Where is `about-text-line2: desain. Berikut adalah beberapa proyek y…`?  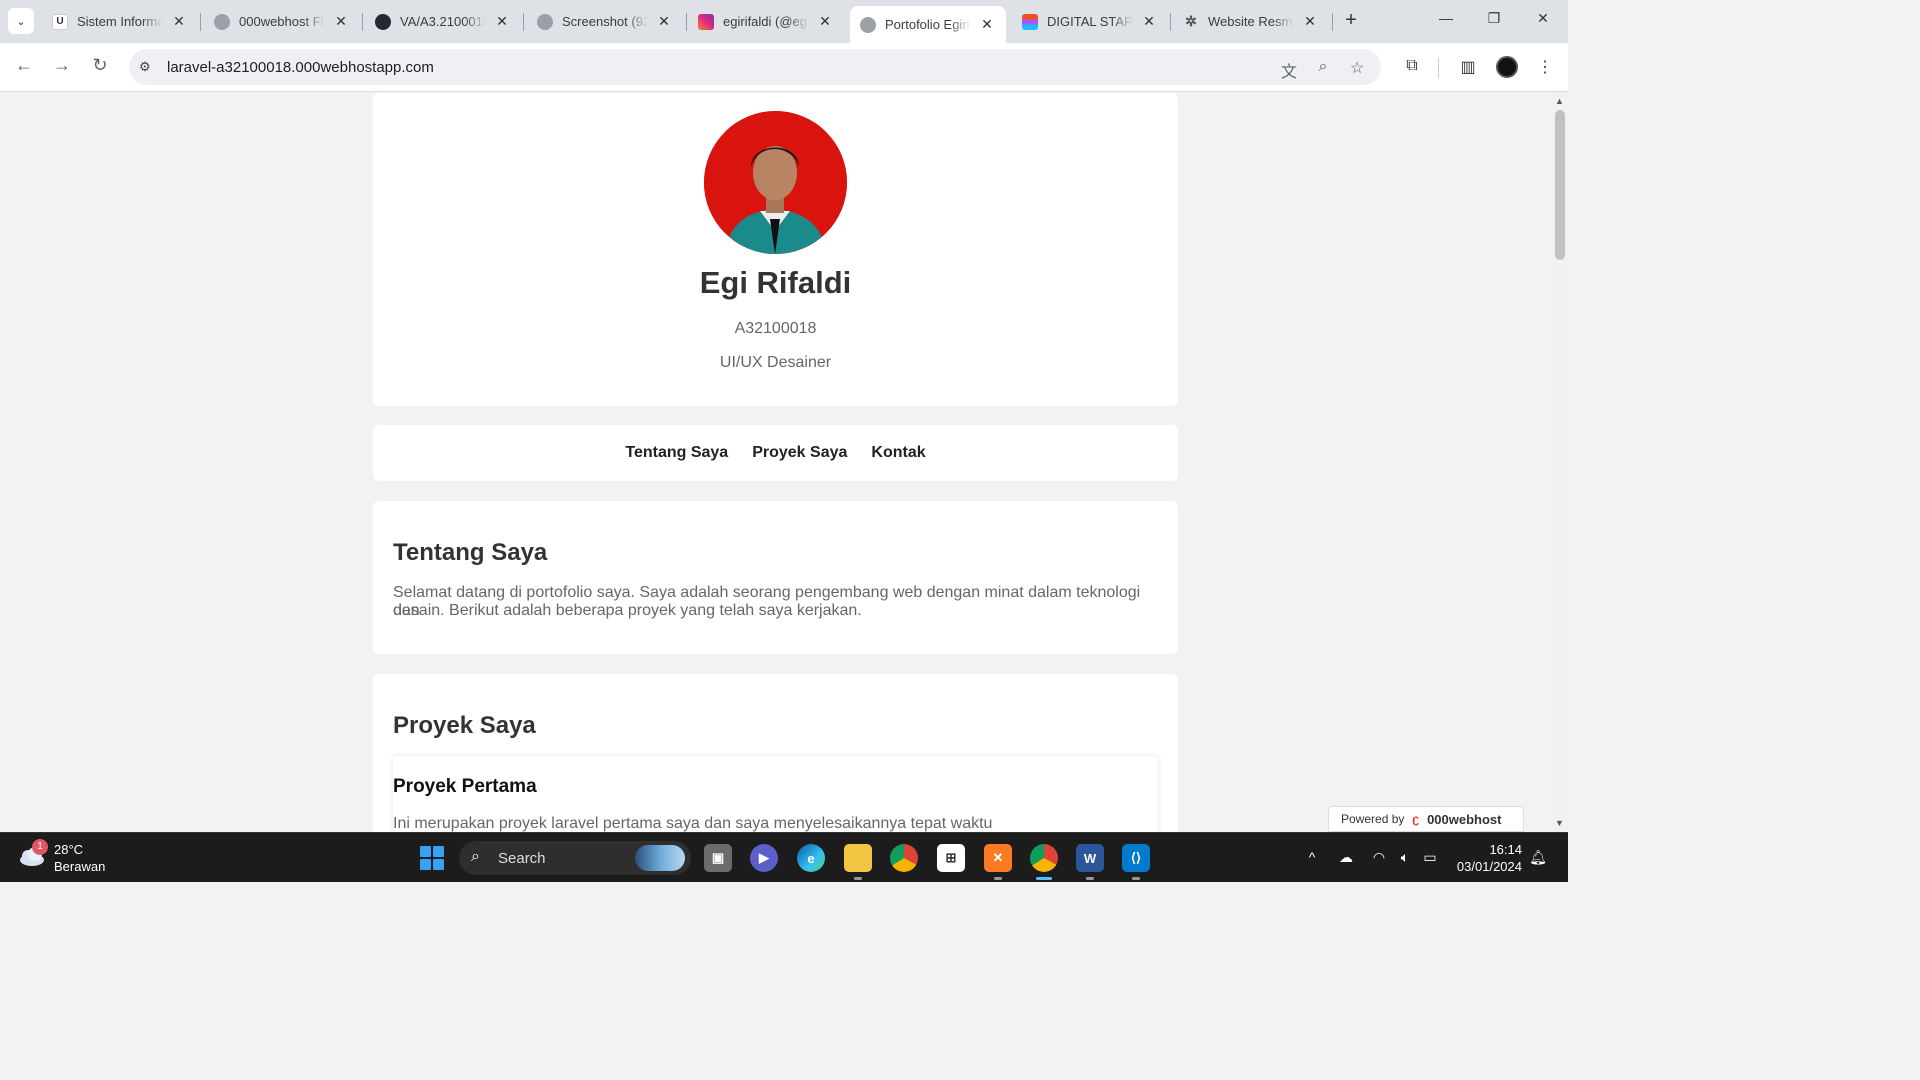
about-text-line2: desain. Berikut adalah beberapa proyek y… is located at coordinates (627, 610).